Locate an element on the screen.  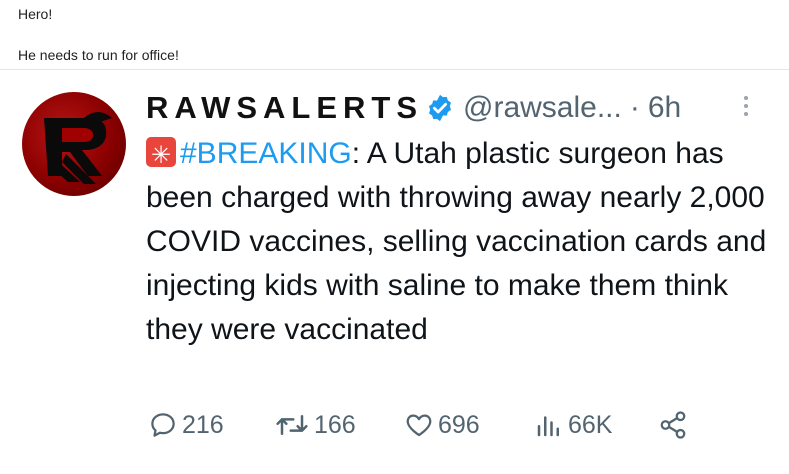
share-button is located at coordinates (673, 425).